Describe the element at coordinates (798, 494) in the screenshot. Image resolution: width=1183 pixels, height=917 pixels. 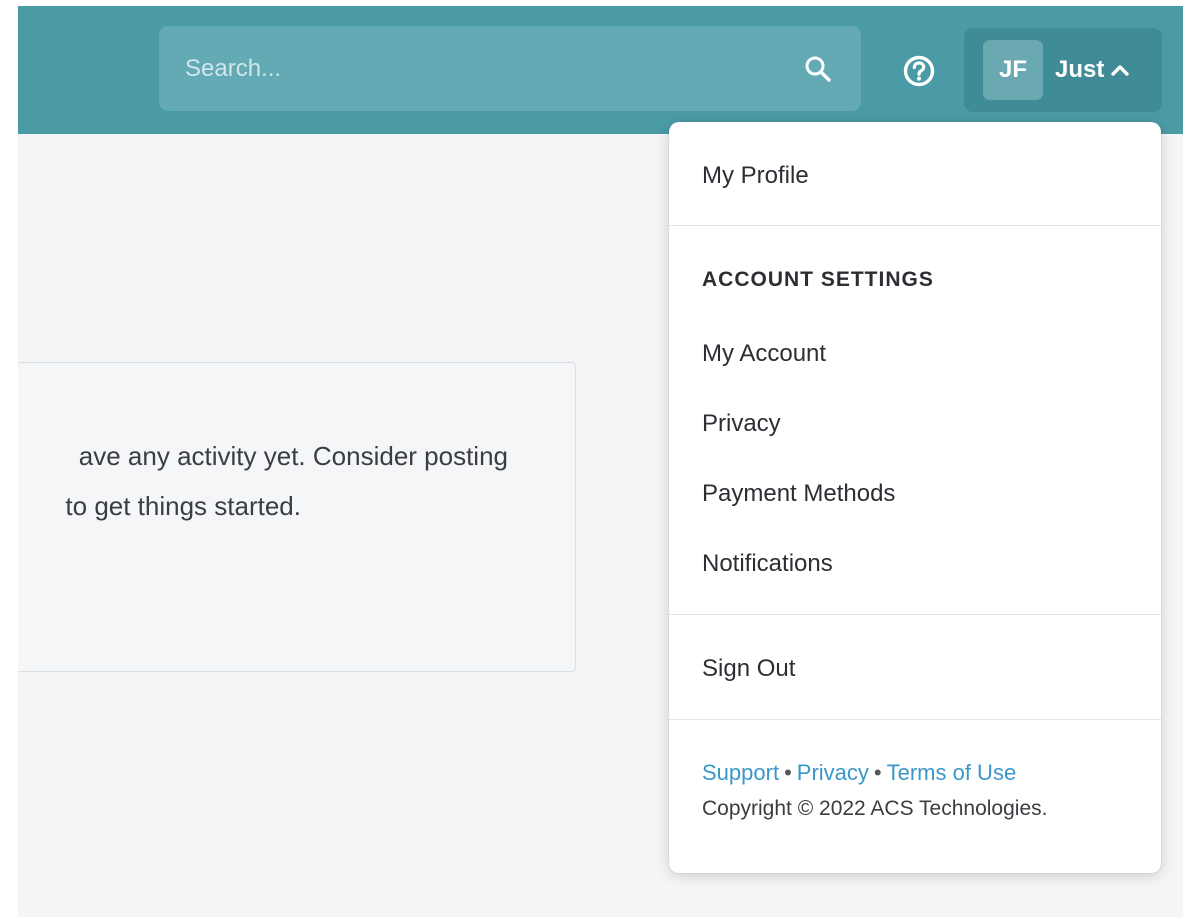
I see `menu-item-payment-methods: Payment Methods` at that location.